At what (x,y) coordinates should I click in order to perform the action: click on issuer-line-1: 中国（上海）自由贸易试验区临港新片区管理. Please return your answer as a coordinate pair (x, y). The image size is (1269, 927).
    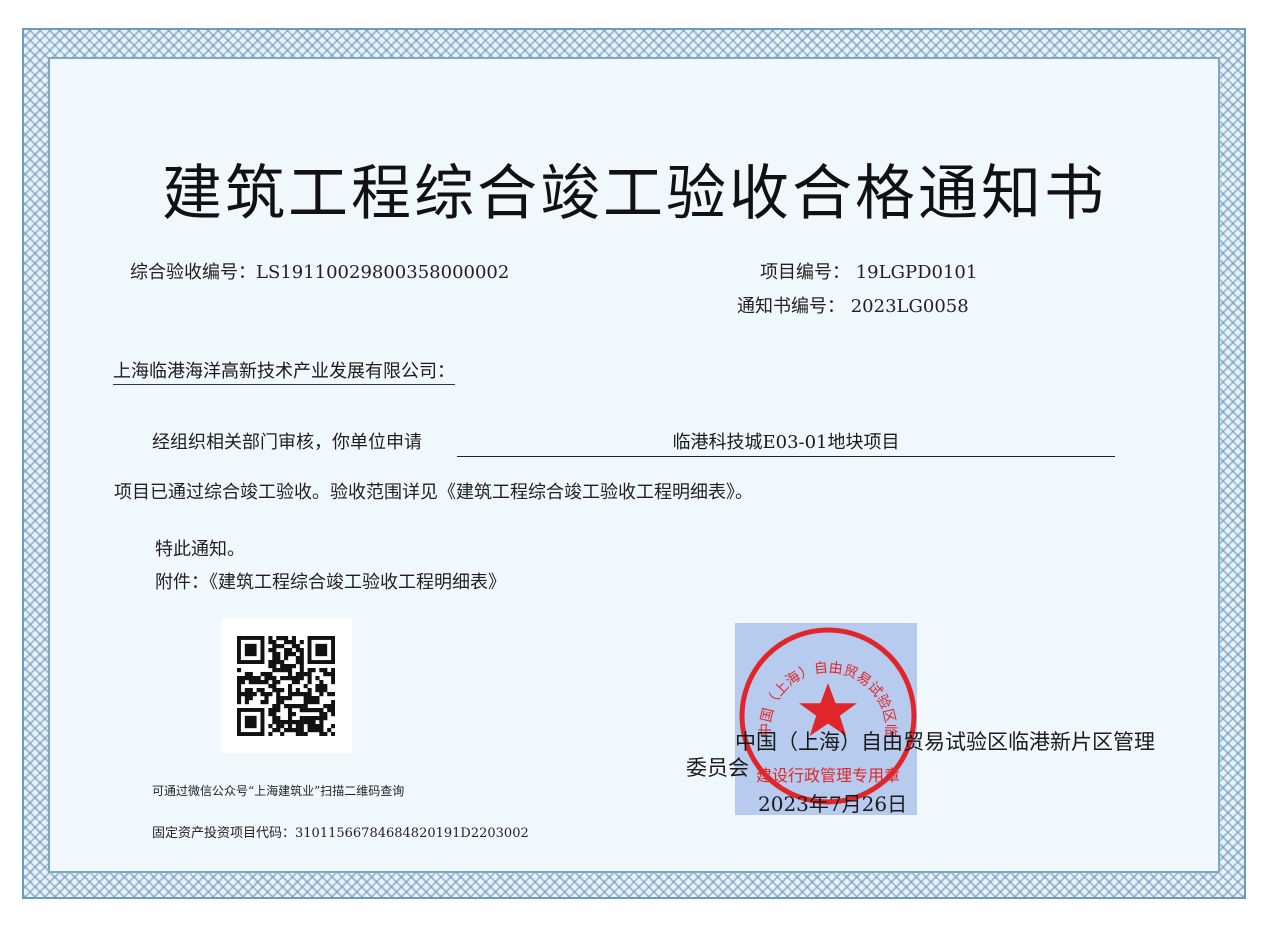
    Looking at the image, I should click on (945, 742).